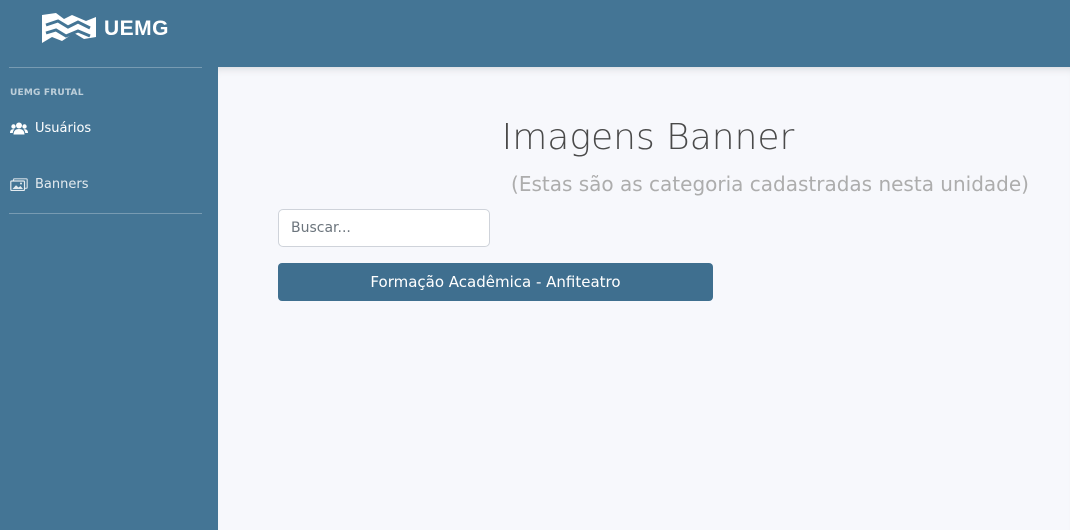 The width and height of the screenshot is (1070, 530). I want to click on search-input, so click(384, 228).